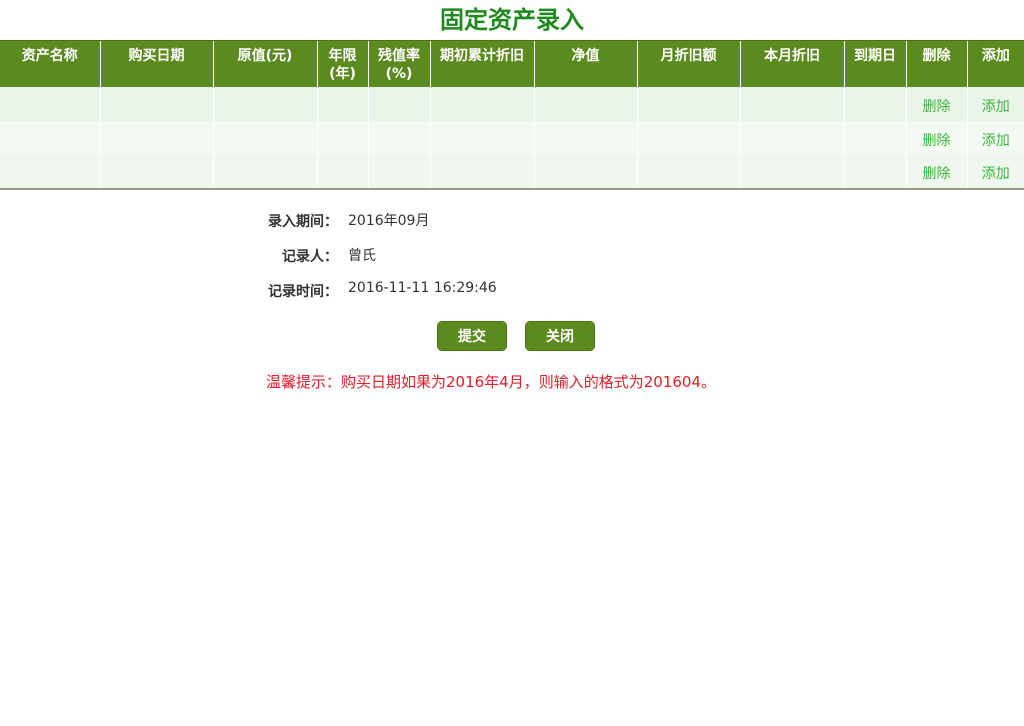 This screenshot has height=726, width=1024. Describe the element at coordinates (491, 382) in the screenshot. I see `tip-message: 温馨提示：购买日期如果为2016年4月，则输入的格式为201604。` at that location.